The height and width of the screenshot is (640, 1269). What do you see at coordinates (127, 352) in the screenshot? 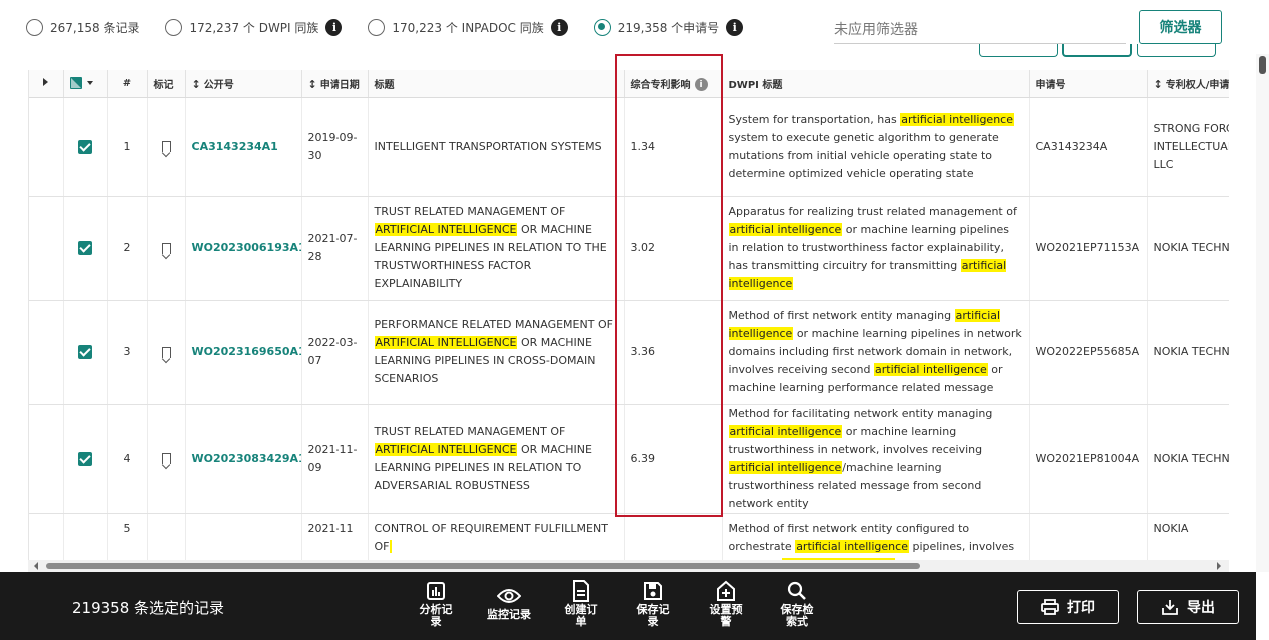
I see `row-index: 3` at bounding box center [127, 352].